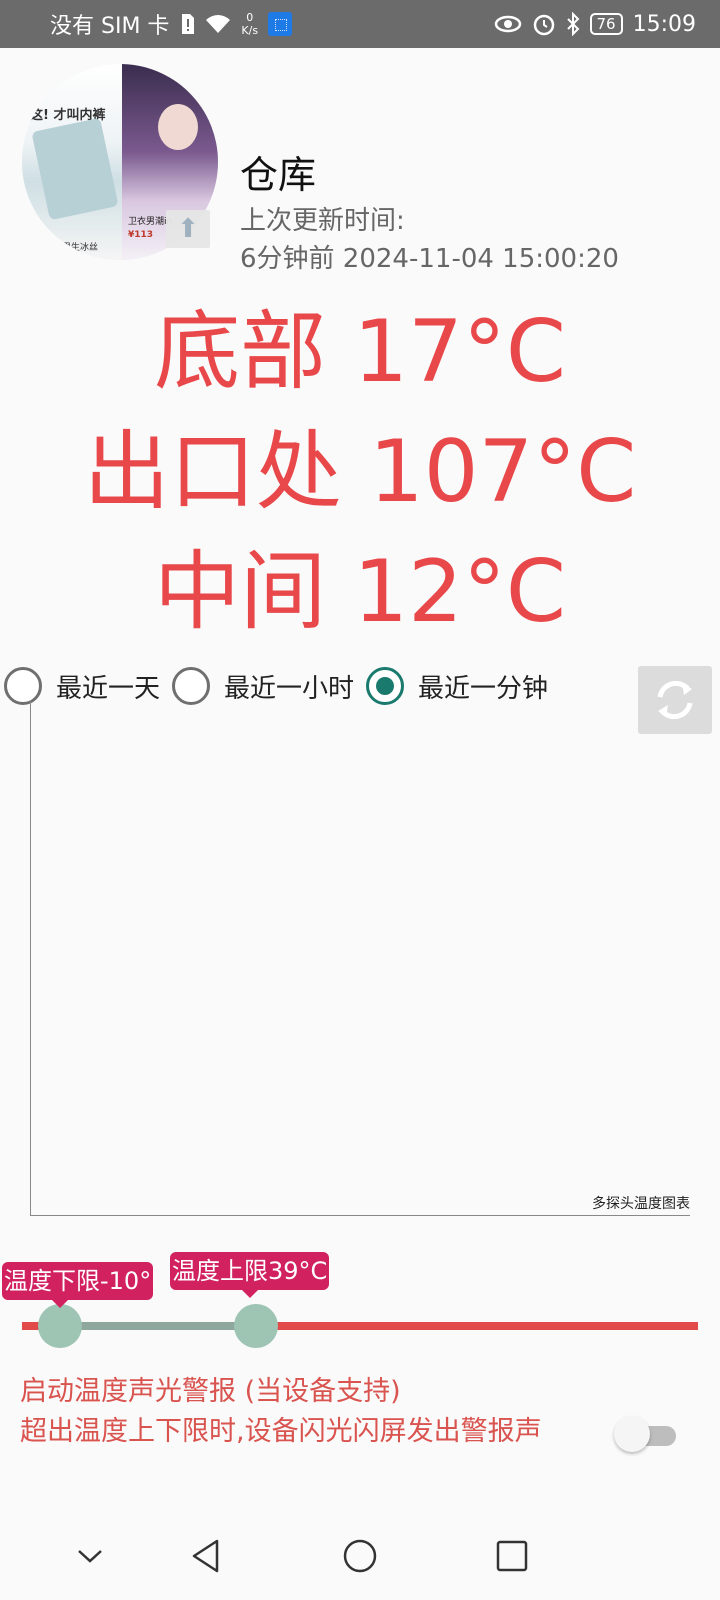 This screenshot has height=1600, width=720. Describe the element at coordinates (483, 688) in the screenshot. I see `radio-label: 最近一分钟` at that location.